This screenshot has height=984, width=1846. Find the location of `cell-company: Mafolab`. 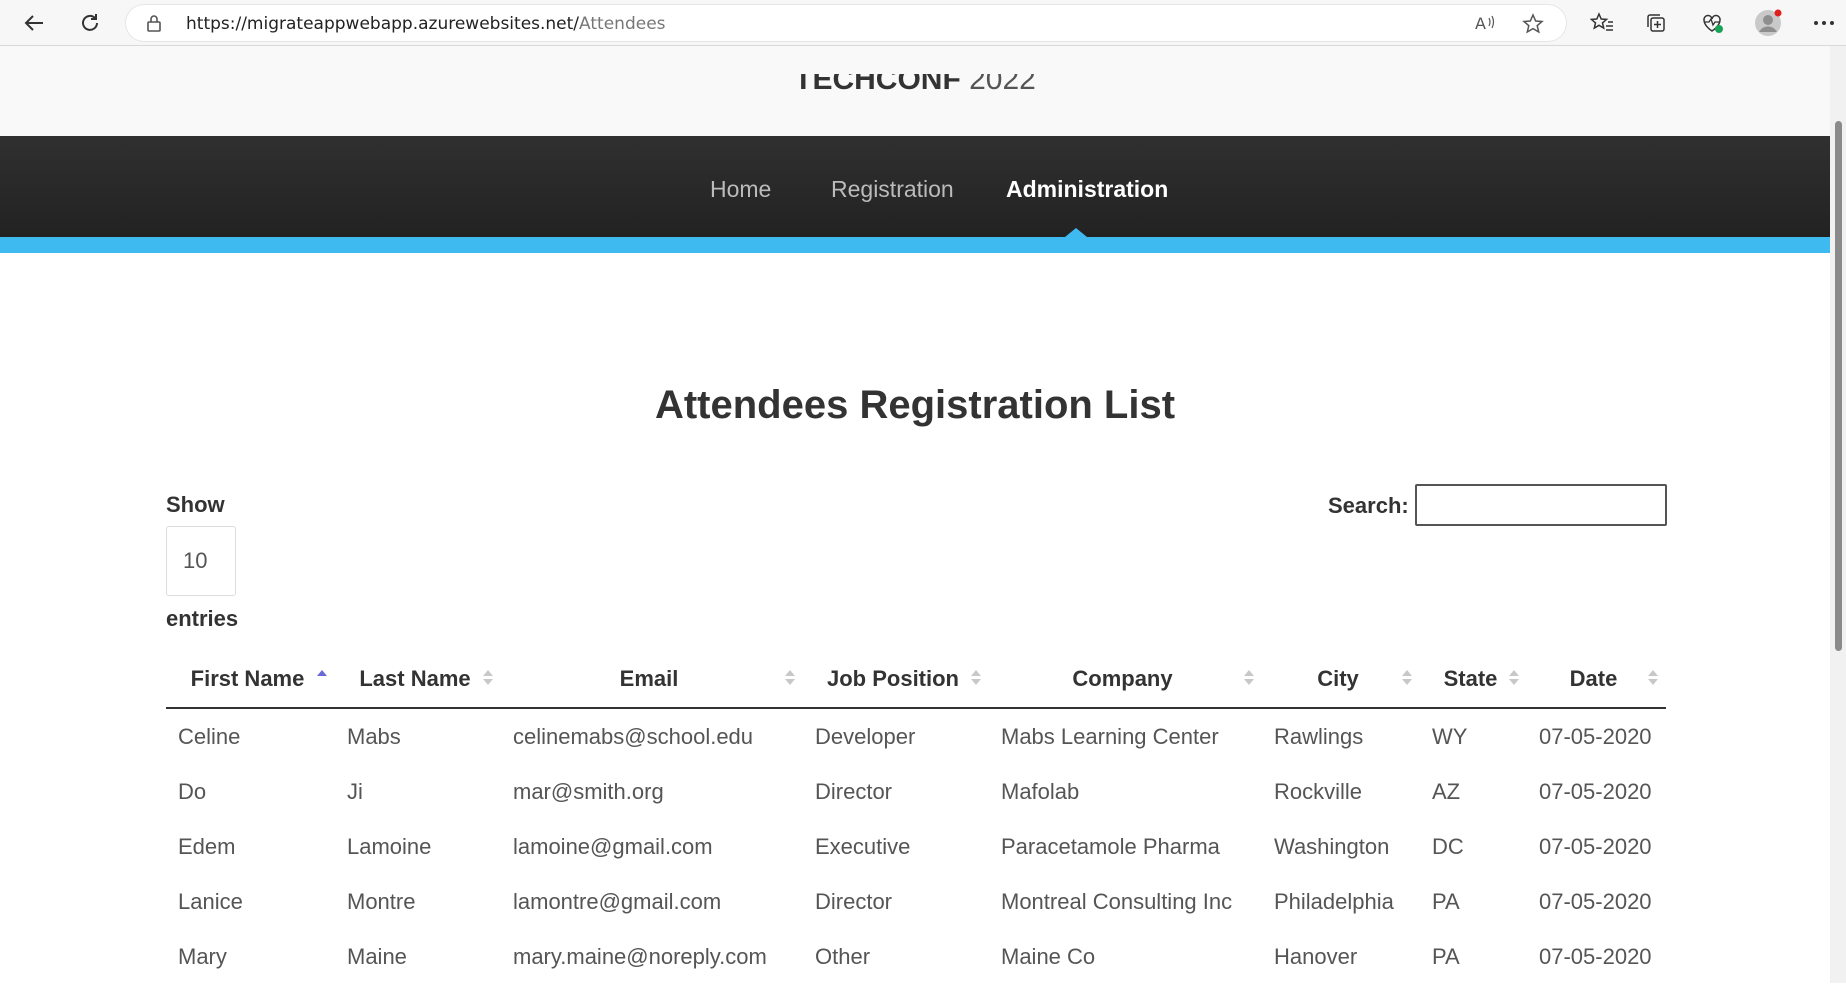

cell-company: Mafolab is located at coordinates (1040, 791).